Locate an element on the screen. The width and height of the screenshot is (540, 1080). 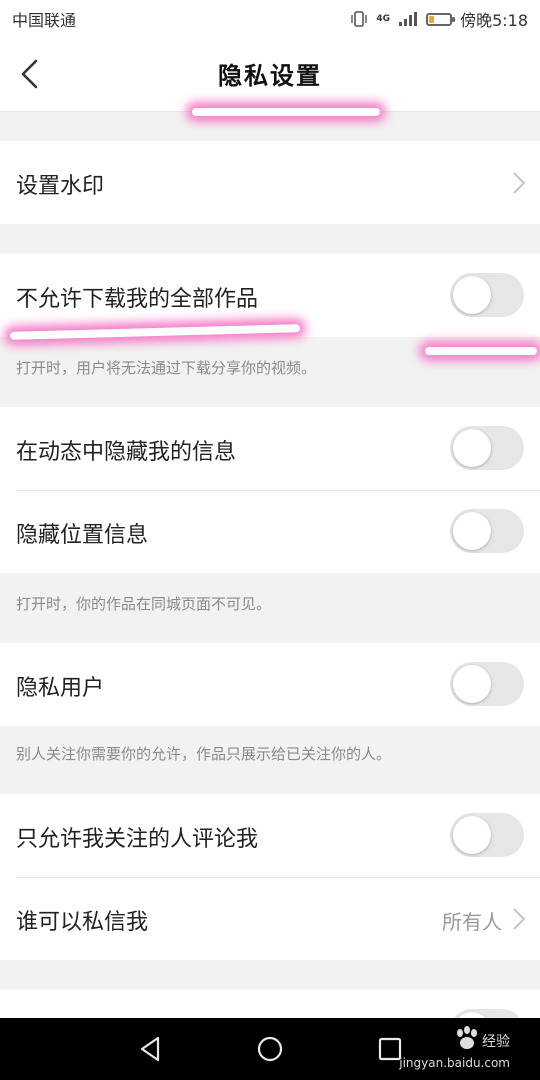
baidu-paw-logo-icon: 经验 is located at coordinates (483, 1038).